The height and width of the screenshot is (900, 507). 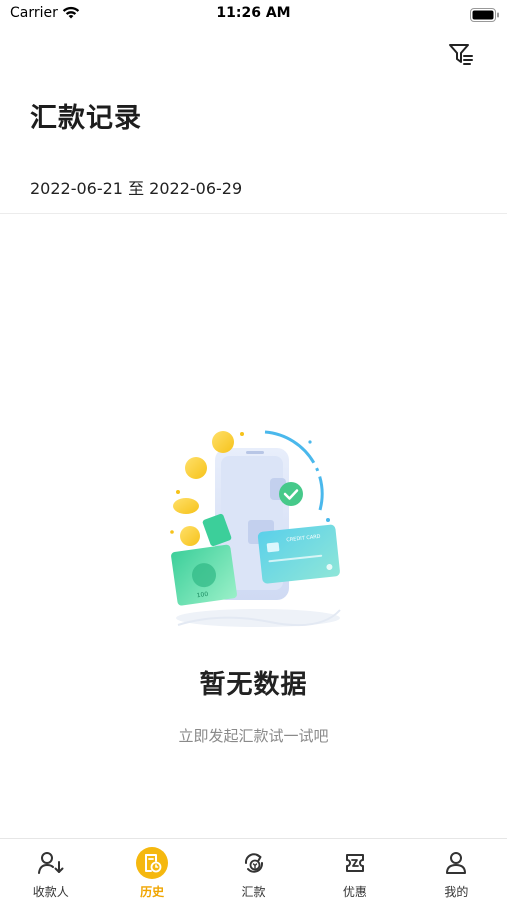 What do you see at coordinates (253, 213) in the screenshot?
I see `header-divider` at bounding box center [253, 213].